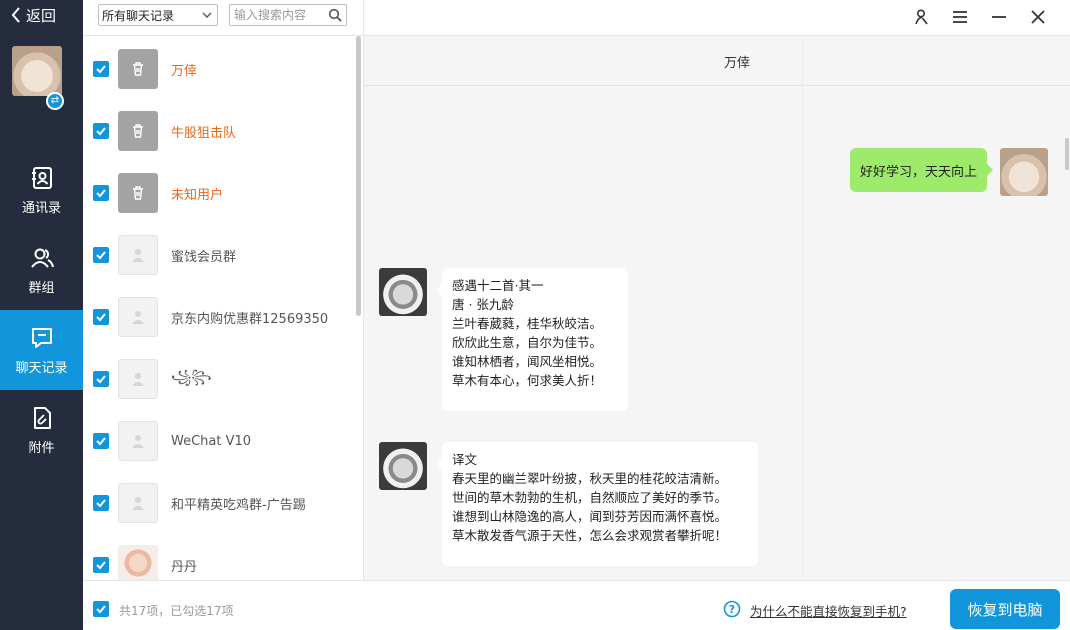  Describe the element at coordinates (600, 478) in the screenshot. I see `message-line: 春天里的幽兰翠叶纷披，秋天里的桂花皎洁清新。` at that location.